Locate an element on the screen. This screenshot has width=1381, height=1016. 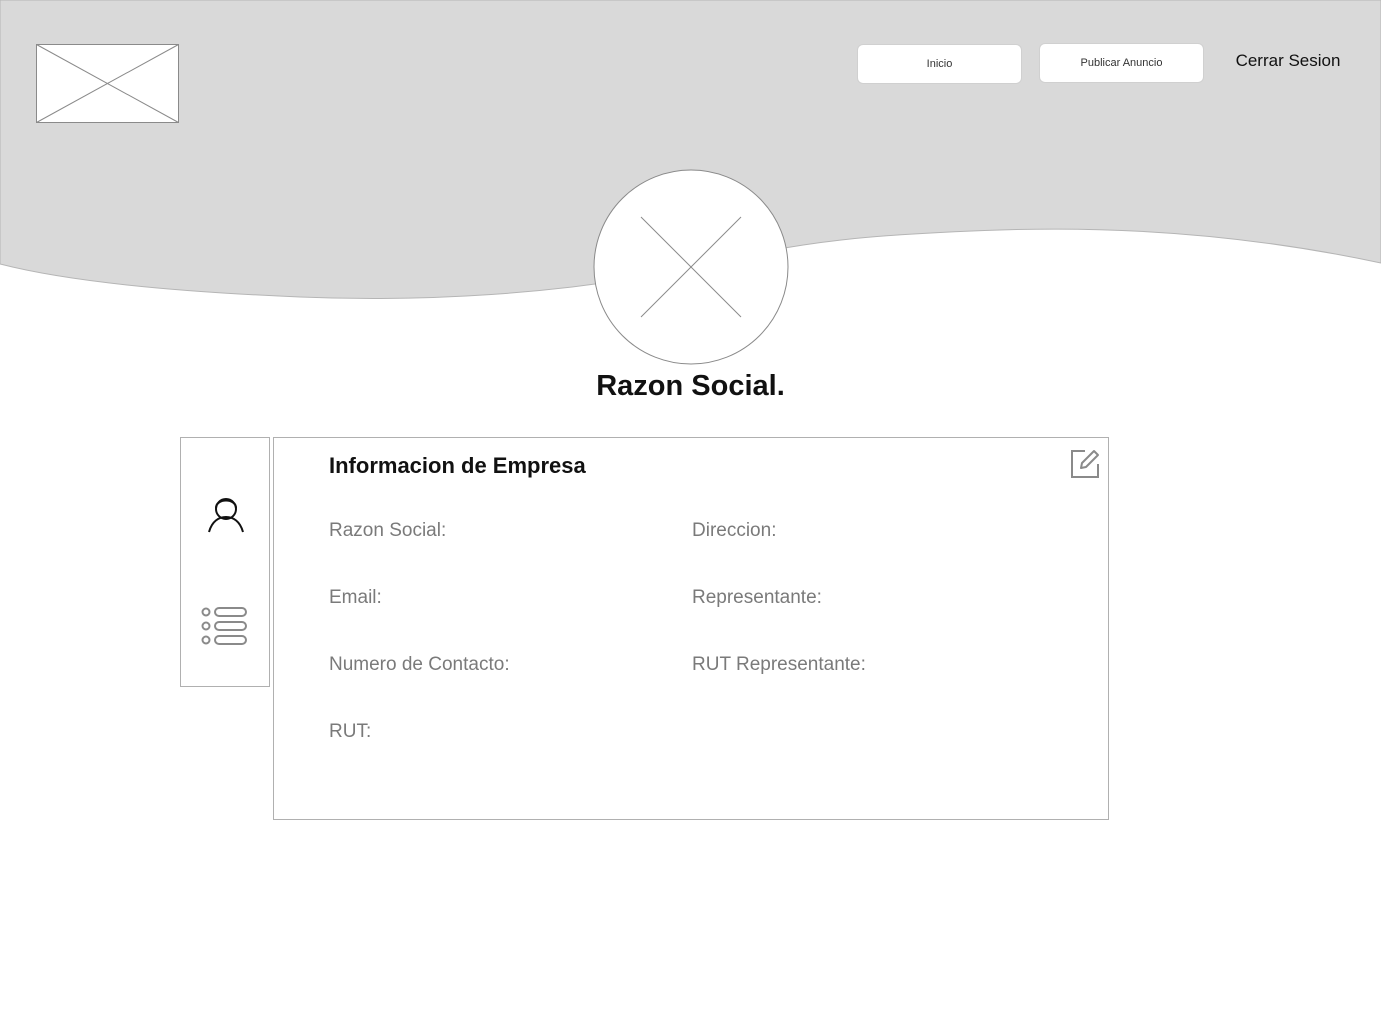
edit-icon is located at coordinates (1085, 464).